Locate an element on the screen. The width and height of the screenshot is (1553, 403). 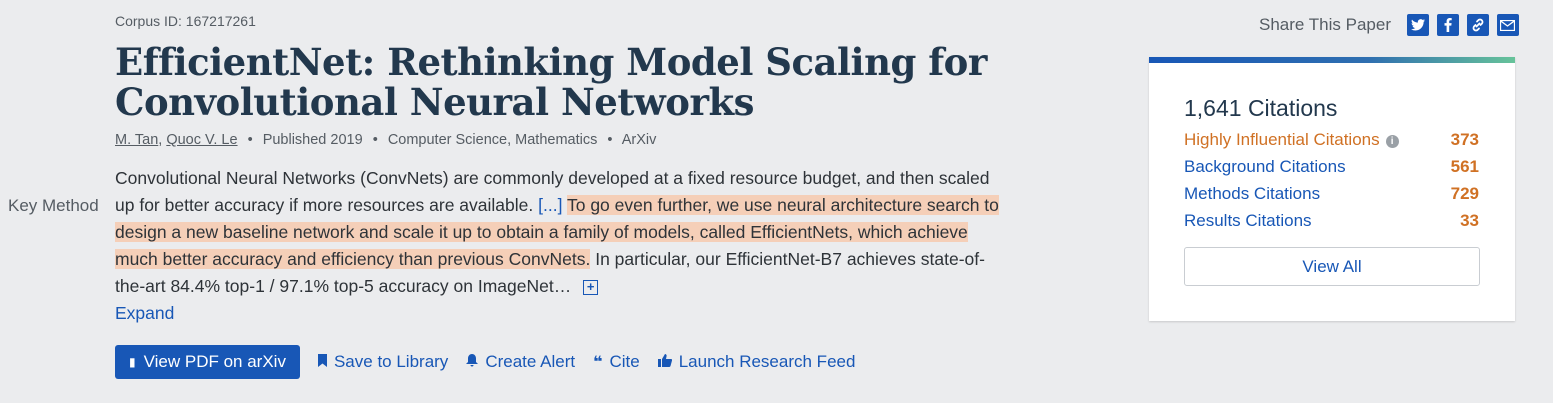
view-pdf-label: View PDF on arXiv is located at coordinates (214, 361).